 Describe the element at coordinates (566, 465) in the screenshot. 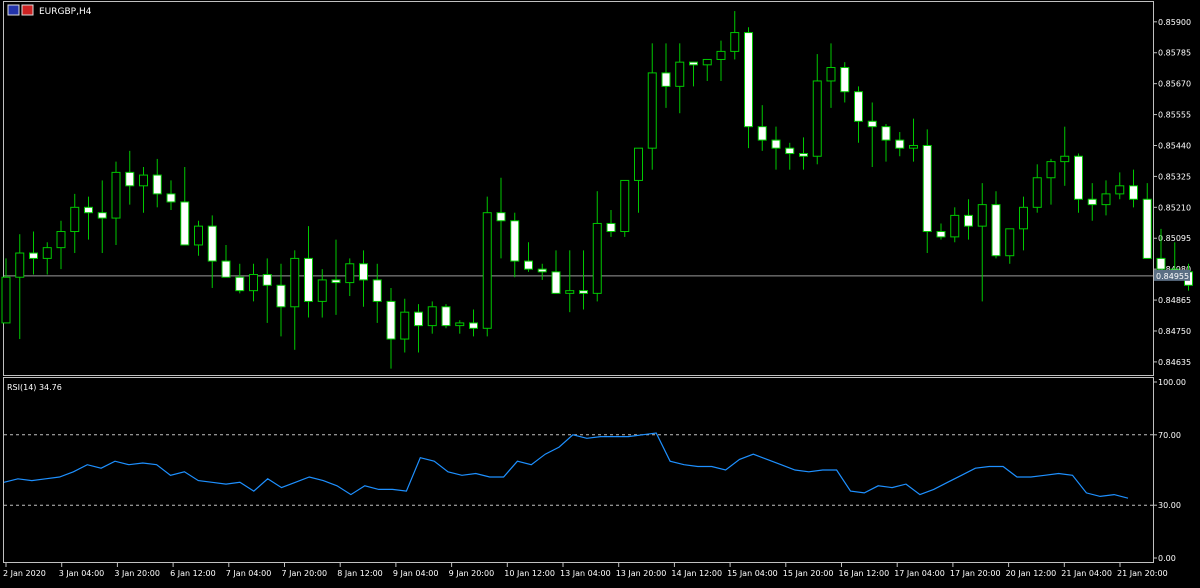

I see `rsi-line` at that location.